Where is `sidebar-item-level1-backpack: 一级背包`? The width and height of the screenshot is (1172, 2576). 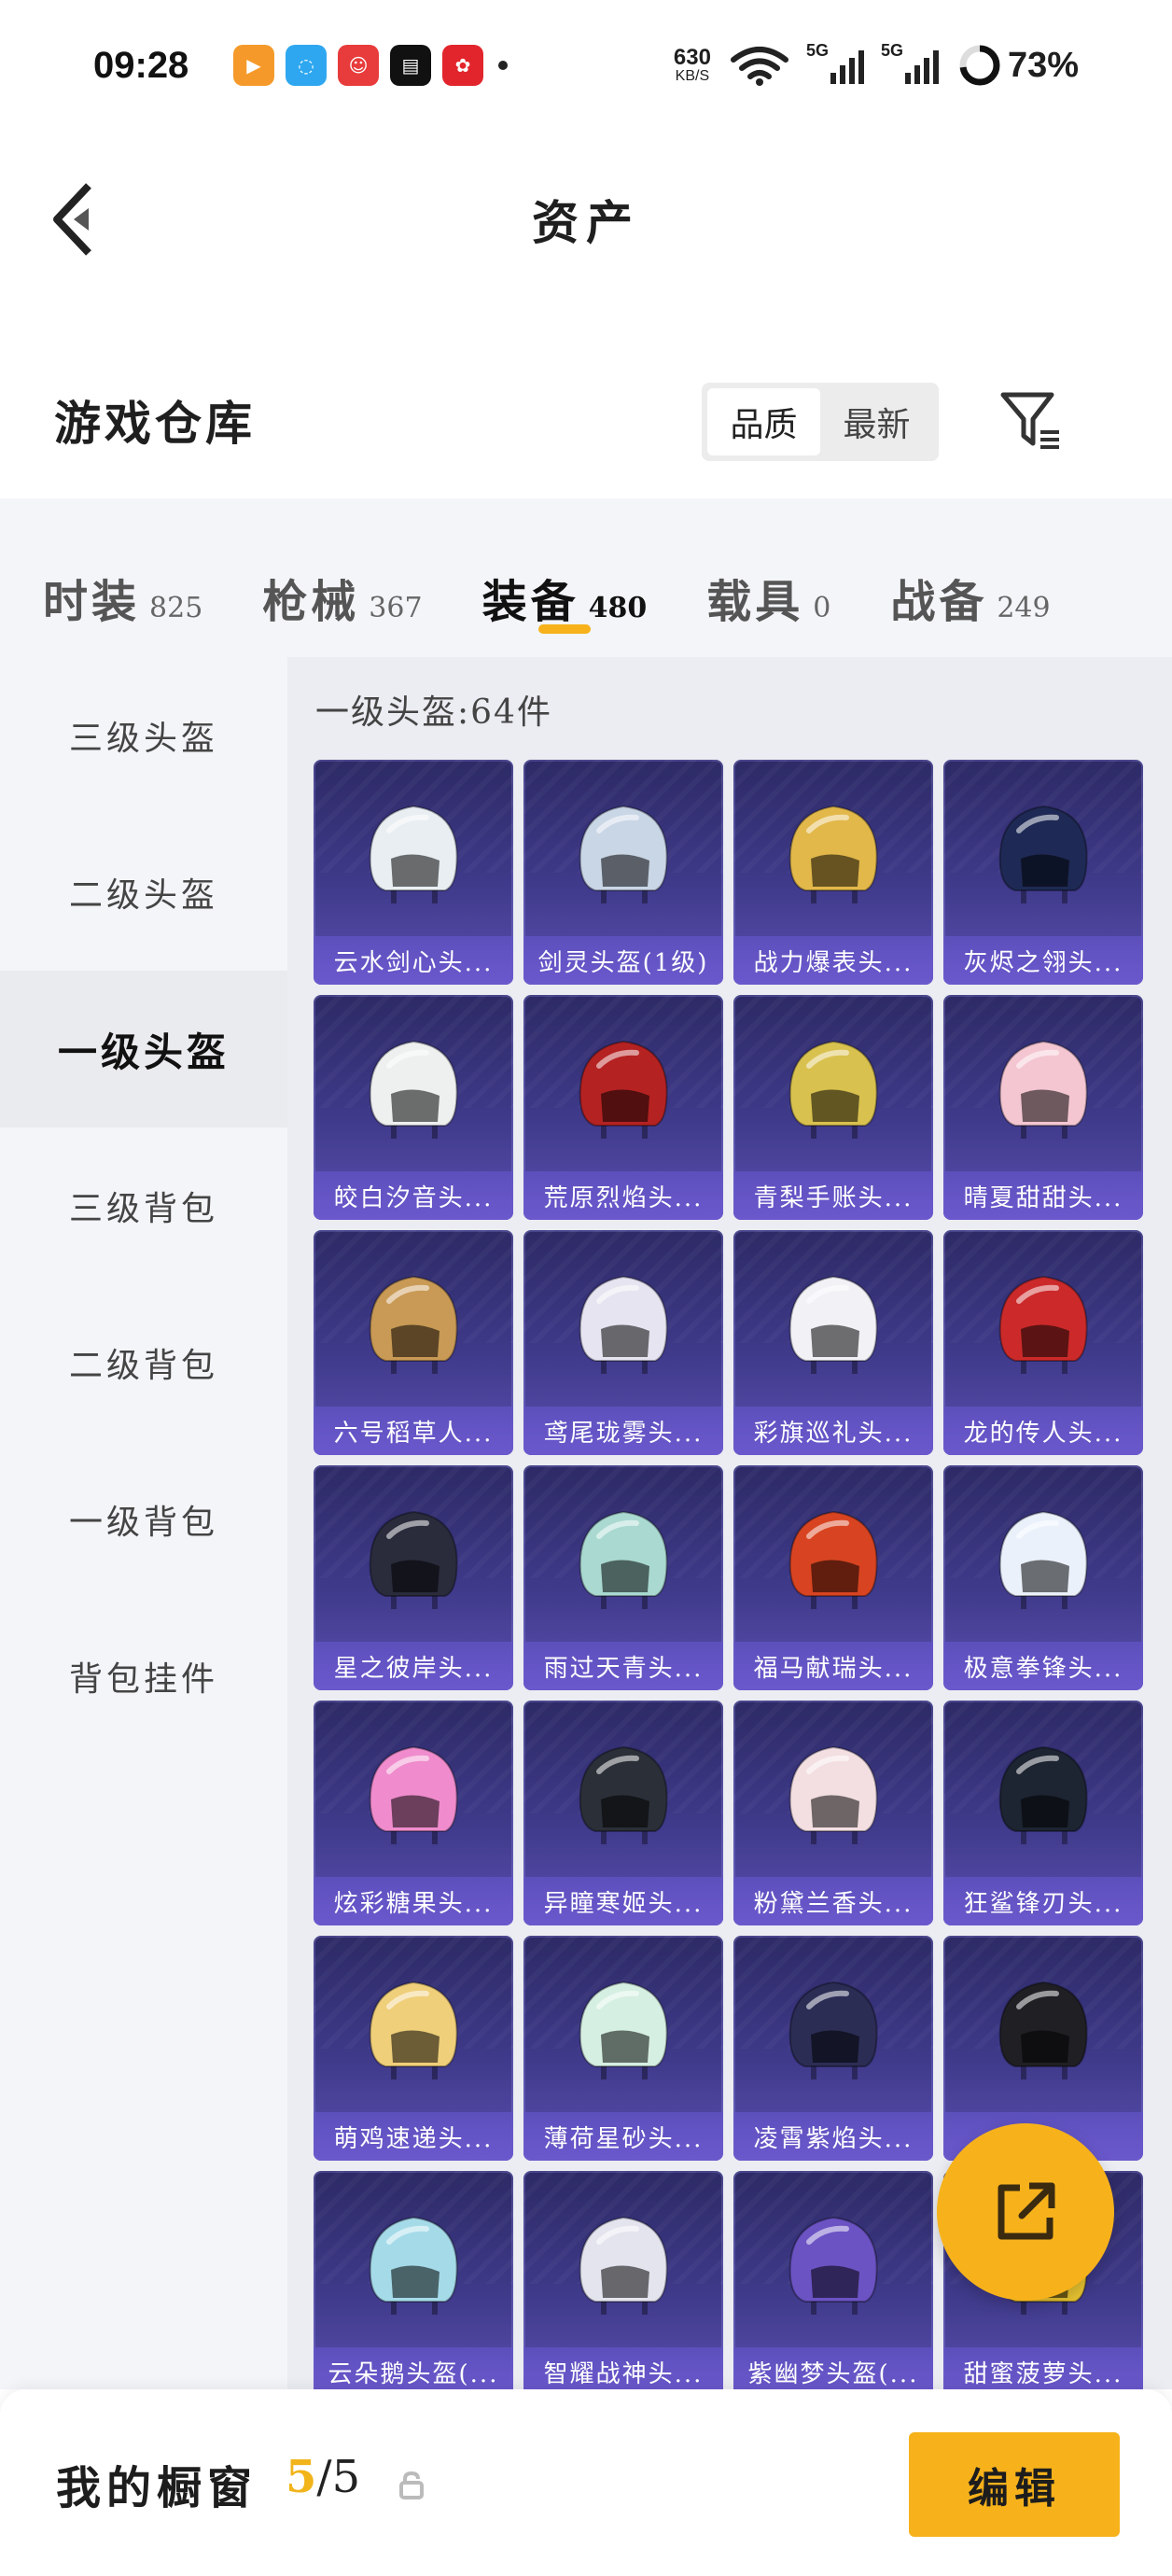 sidebar-item-level1-backpack: 一级背包 is located at coordinates (143, 1519).